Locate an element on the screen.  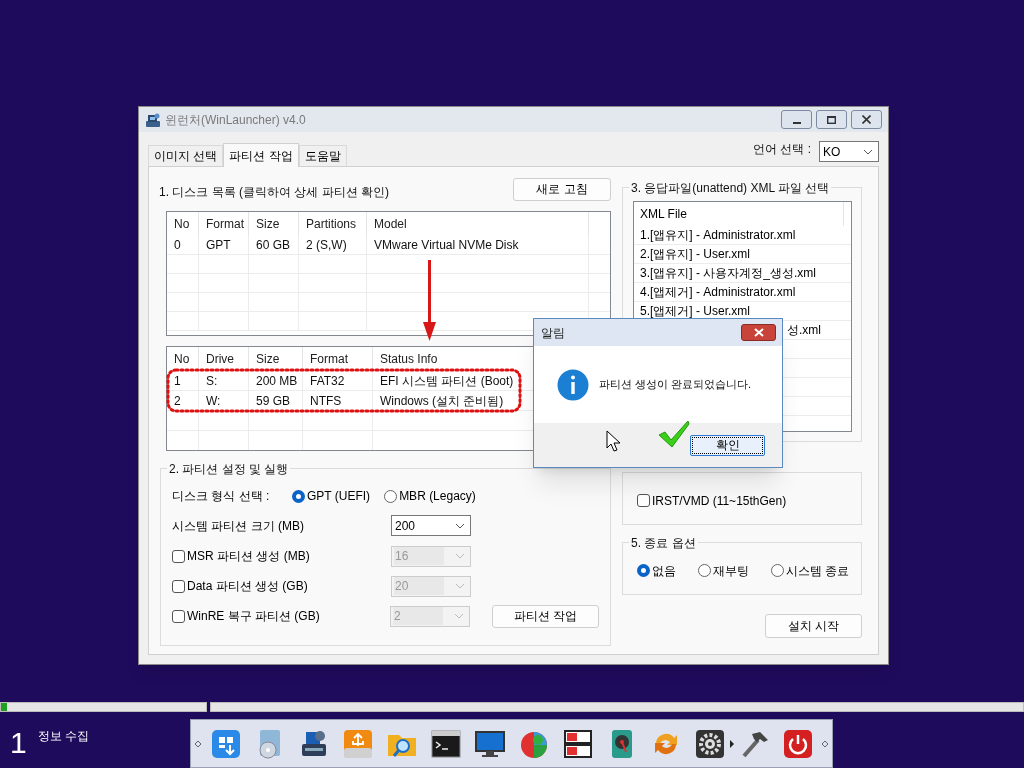
table-cell: 0 is located at coordinates (183, 245).